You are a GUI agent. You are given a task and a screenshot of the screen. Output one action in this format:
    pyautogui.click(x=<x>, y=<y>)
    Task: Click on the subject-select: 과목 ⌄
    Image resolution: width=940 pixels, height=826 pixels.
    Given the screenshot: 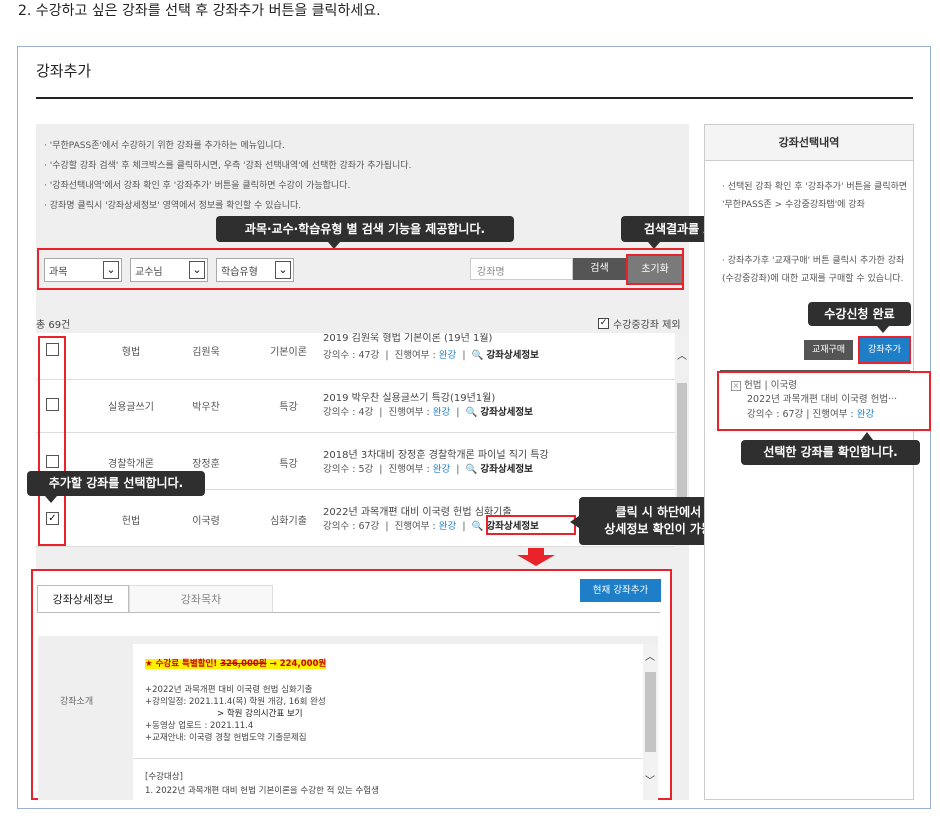 What is the action you would take?
    pyautogui.click(x=83, y=270)
    